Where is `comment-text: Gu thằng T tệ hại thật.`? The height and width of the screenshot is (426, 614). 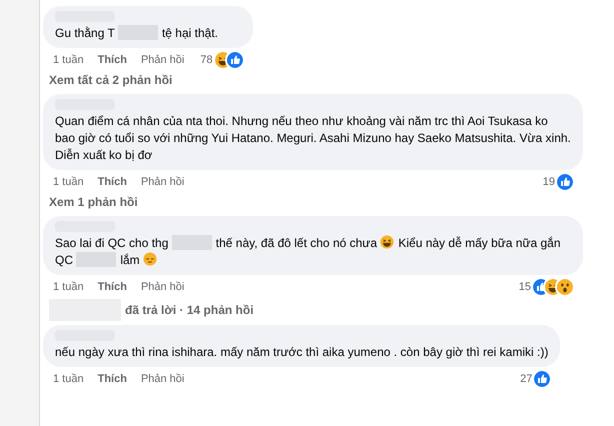
comment-text: Gu thằng T tệ hại thật. is located at coordinates (137, 33).